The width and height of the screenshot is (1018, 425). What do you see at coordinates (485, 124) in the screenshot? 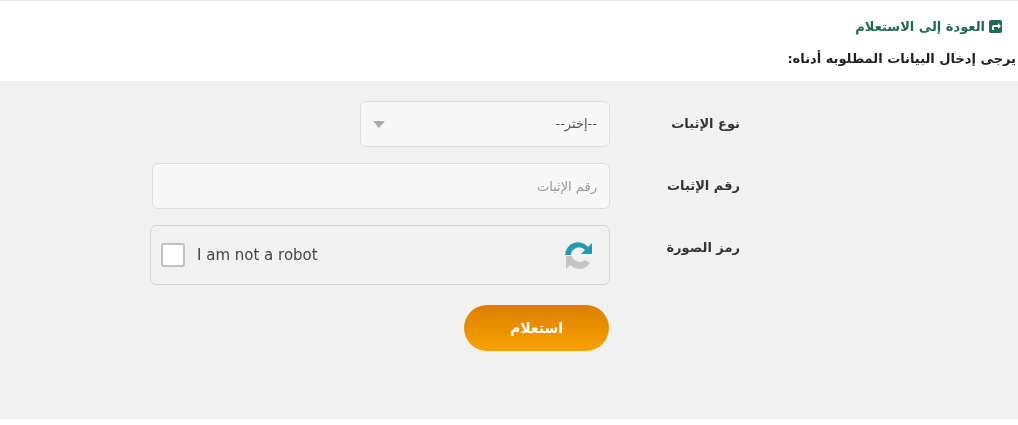
I see `select-dropdown: --إختر--` at bounding box center [485, 124].